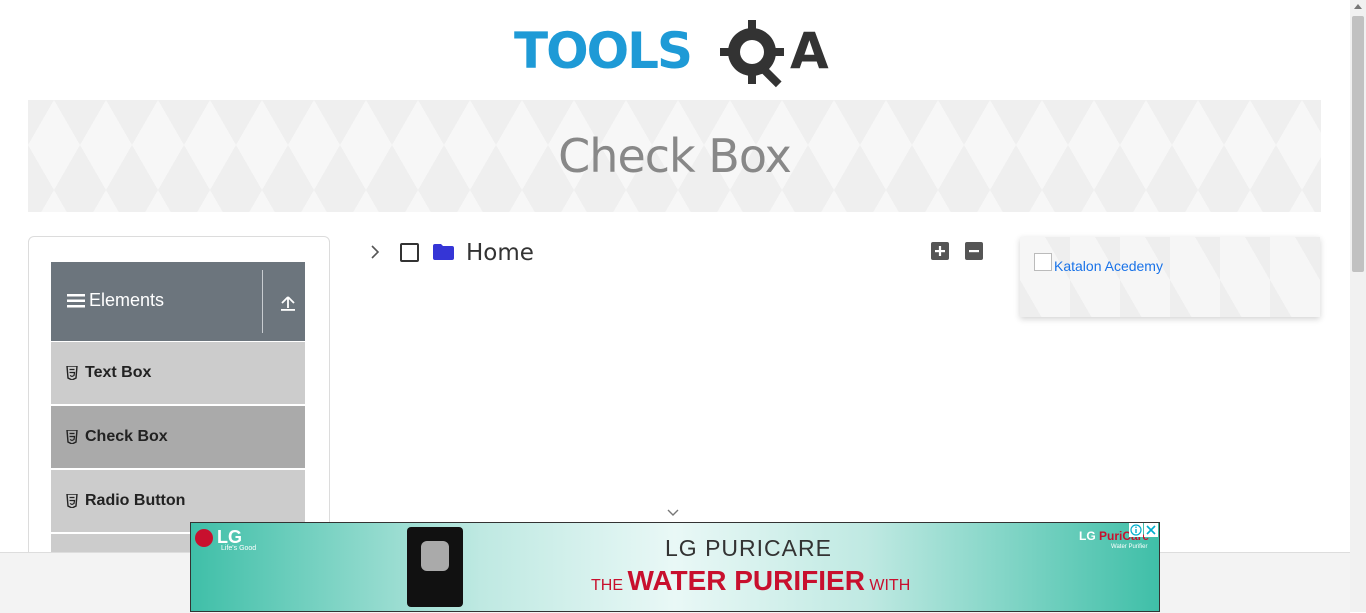 The height and width of the screenshot is (613, 1366). Describe the element at coordinates (809, 51) in the screenshot. I see `logo-text-a: A` at that location.